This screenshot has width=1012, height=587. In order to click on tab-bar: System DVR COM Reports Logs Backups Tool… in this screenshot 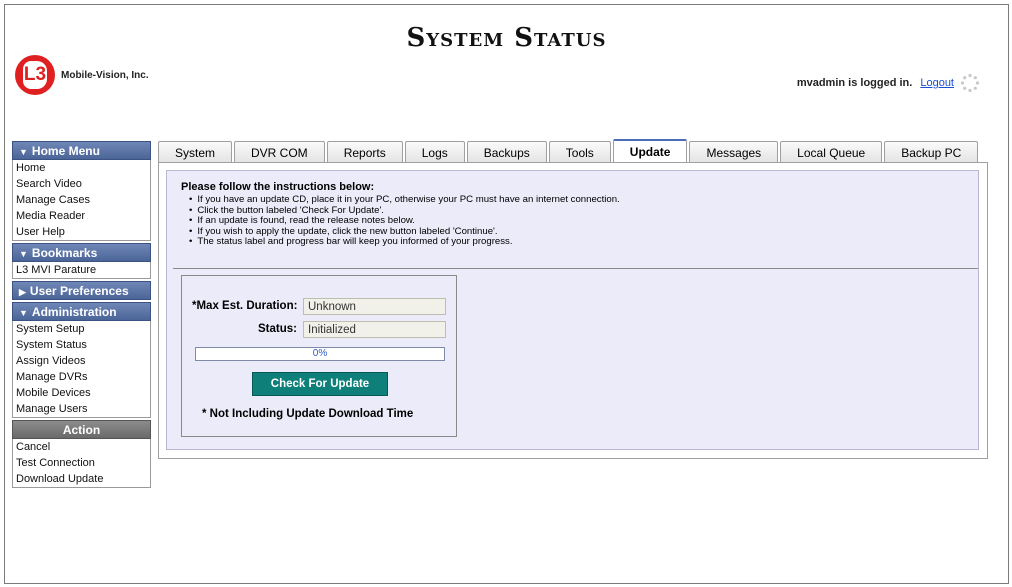, I will do `click(569, 151)`.